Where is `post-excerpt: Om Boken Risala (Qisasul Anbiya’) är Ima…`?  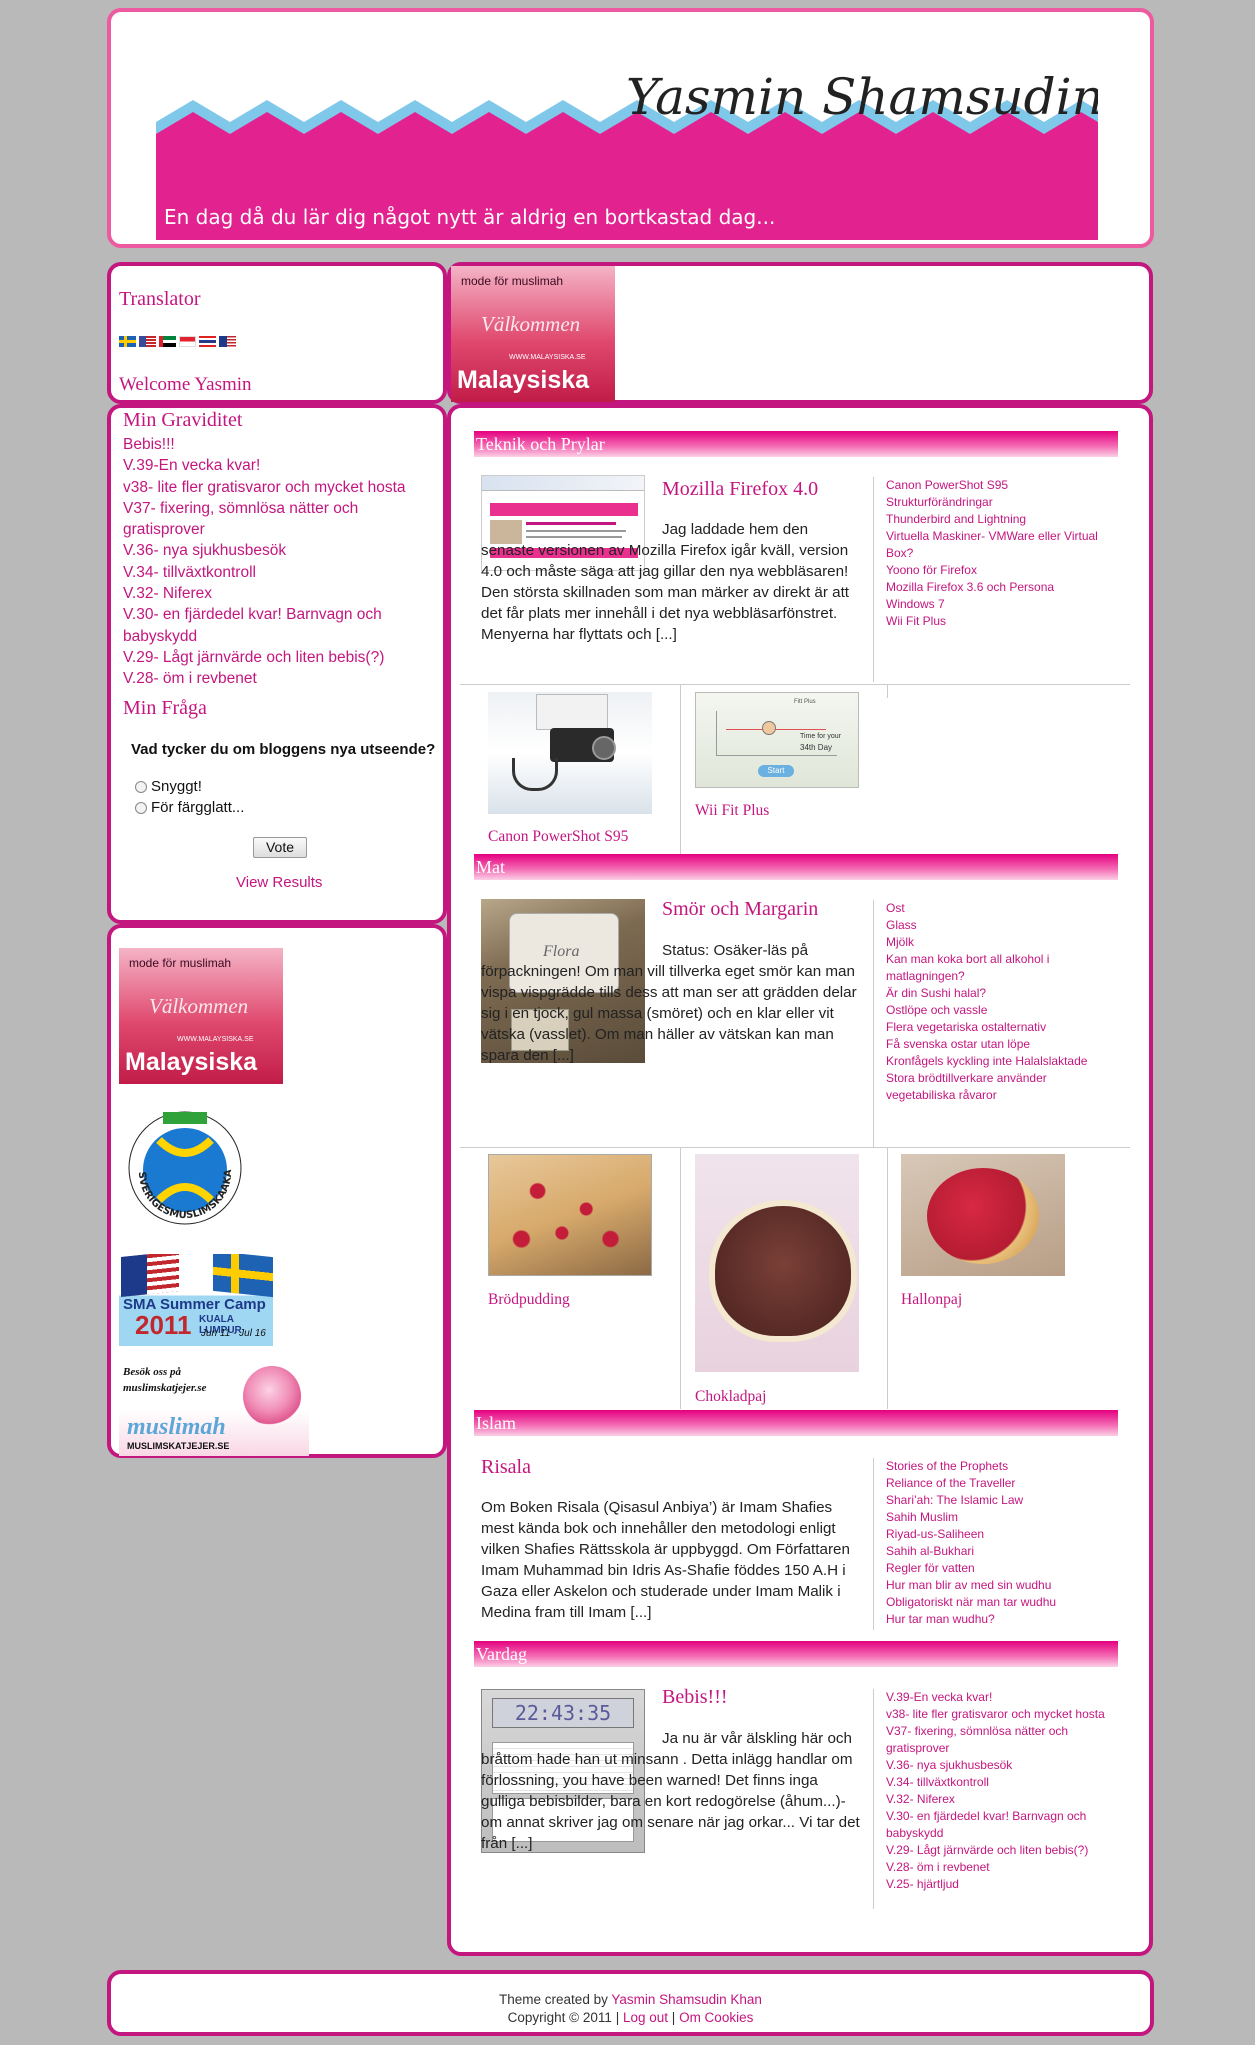 post-excerpt: Om Boken Risala (Qisasul Anbiya’) är Ima… is located at coordinates (665, 1560).